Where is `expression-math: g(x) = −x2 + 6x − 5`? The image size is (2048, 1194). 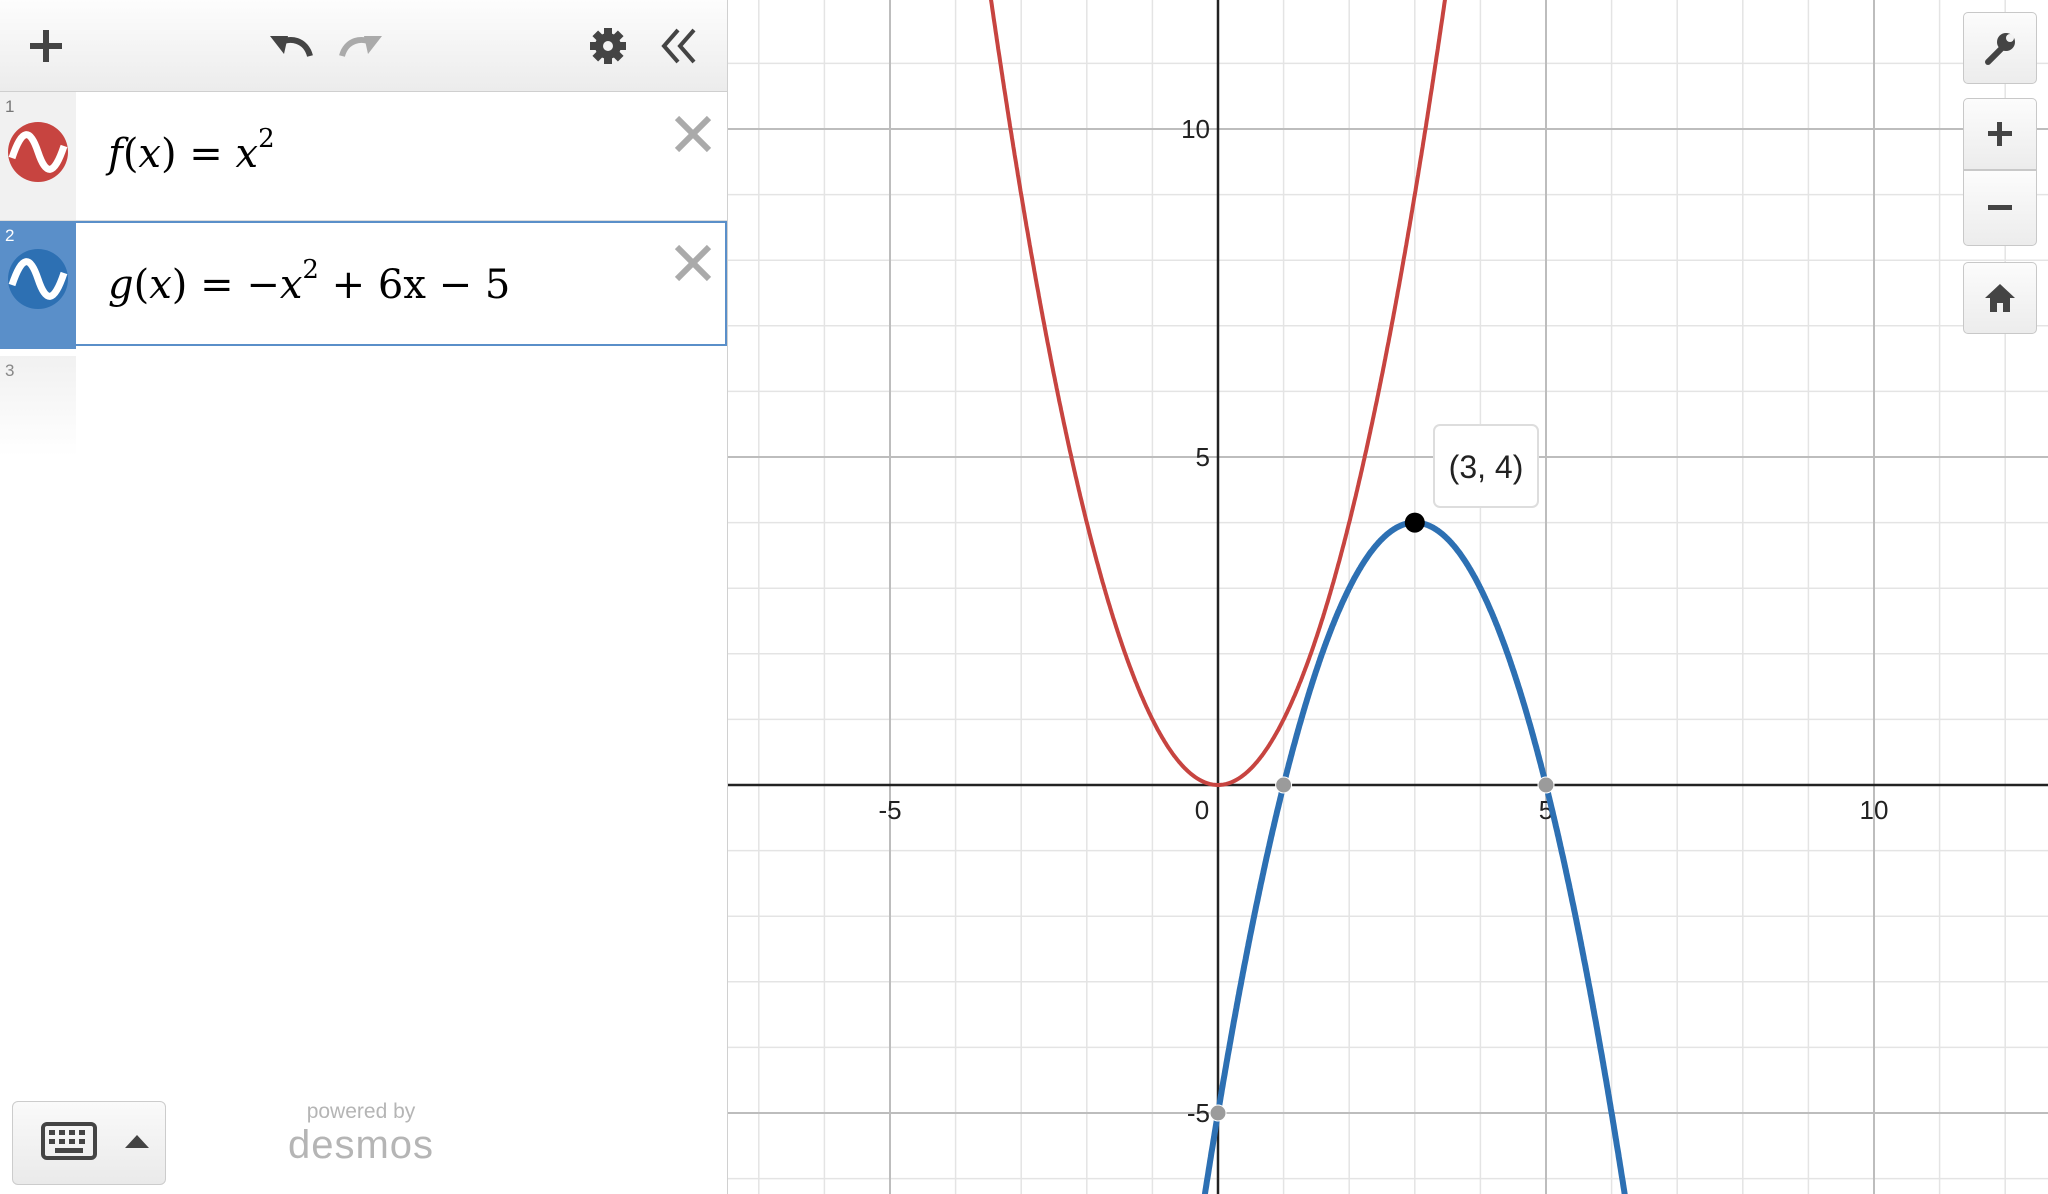 expression-math: g(x) = −x2 + 6x − 5 is located at coordinates (309, 281).